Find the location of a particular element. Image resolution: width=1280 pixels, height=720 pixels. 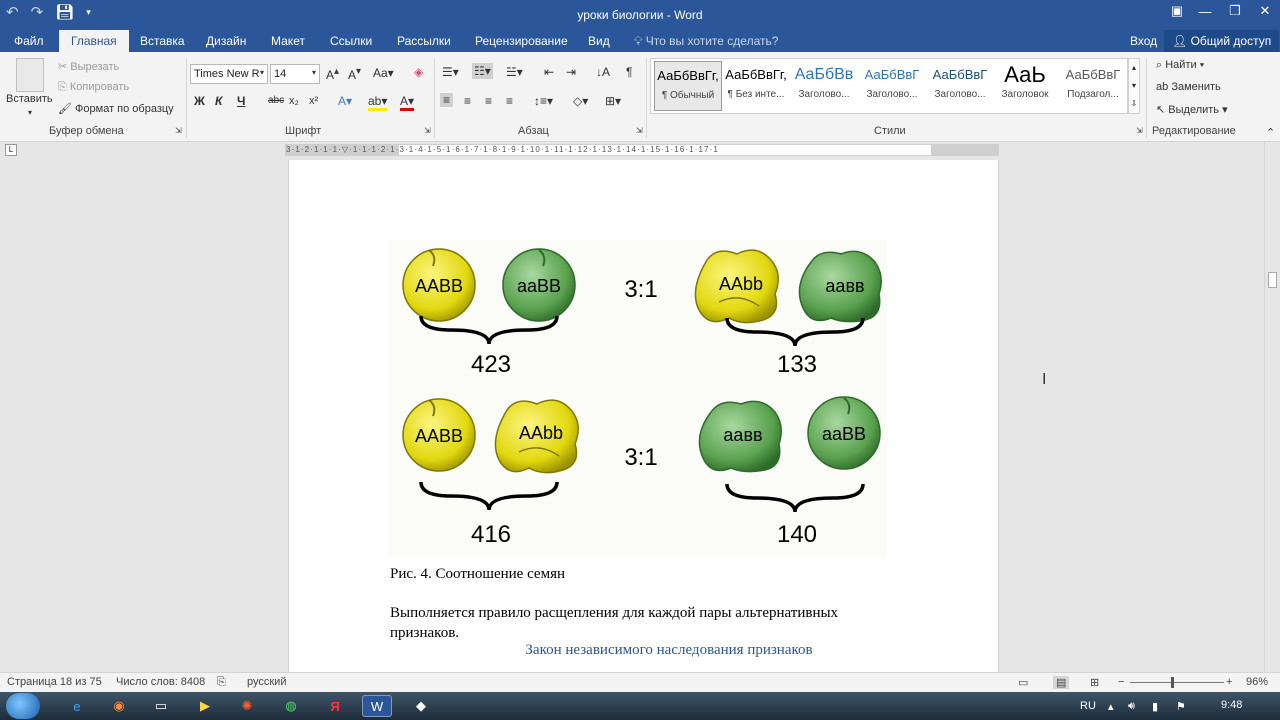

ribbon-display-options-icon: ▣ is located at coordinates (1177, 11).